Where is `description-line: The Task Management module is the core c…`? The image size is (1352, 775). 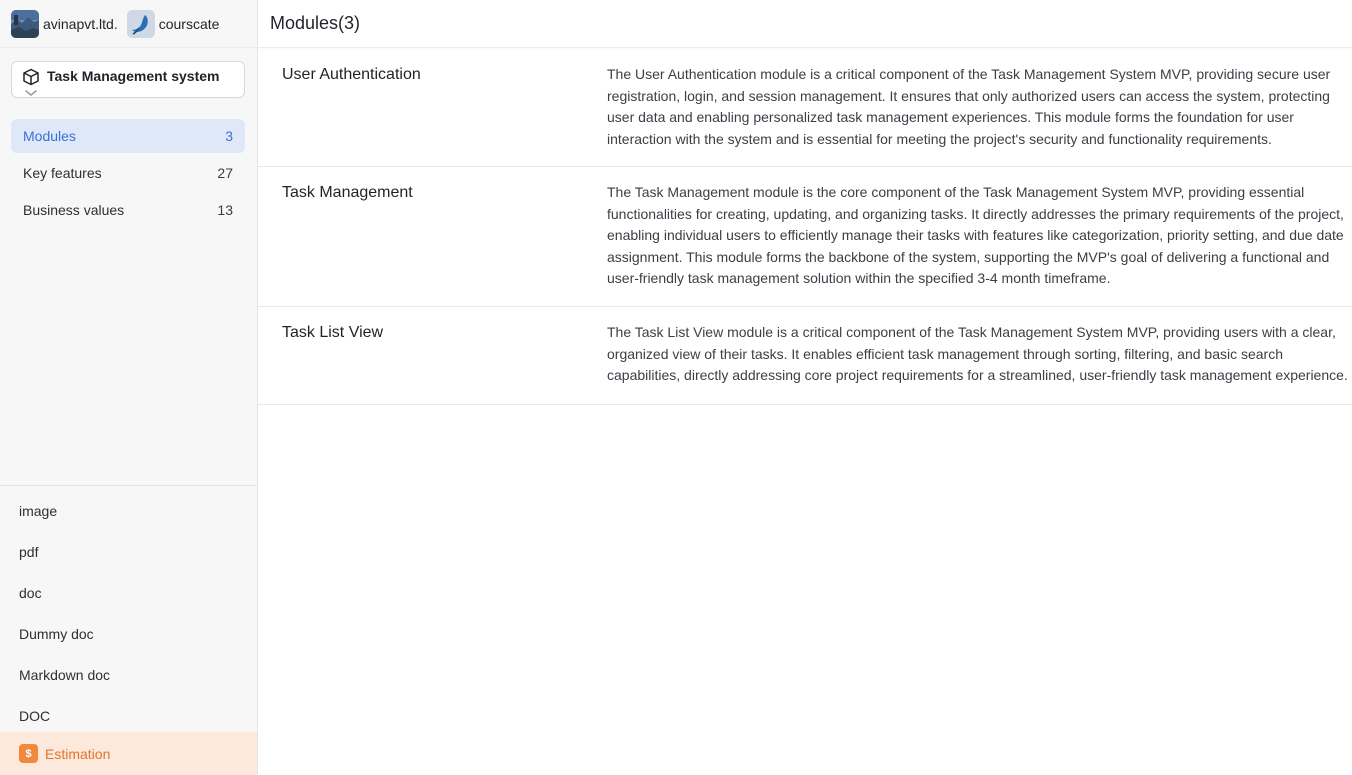
description-line: The Task Management module is the core c… is located at coordinates (956, 192).